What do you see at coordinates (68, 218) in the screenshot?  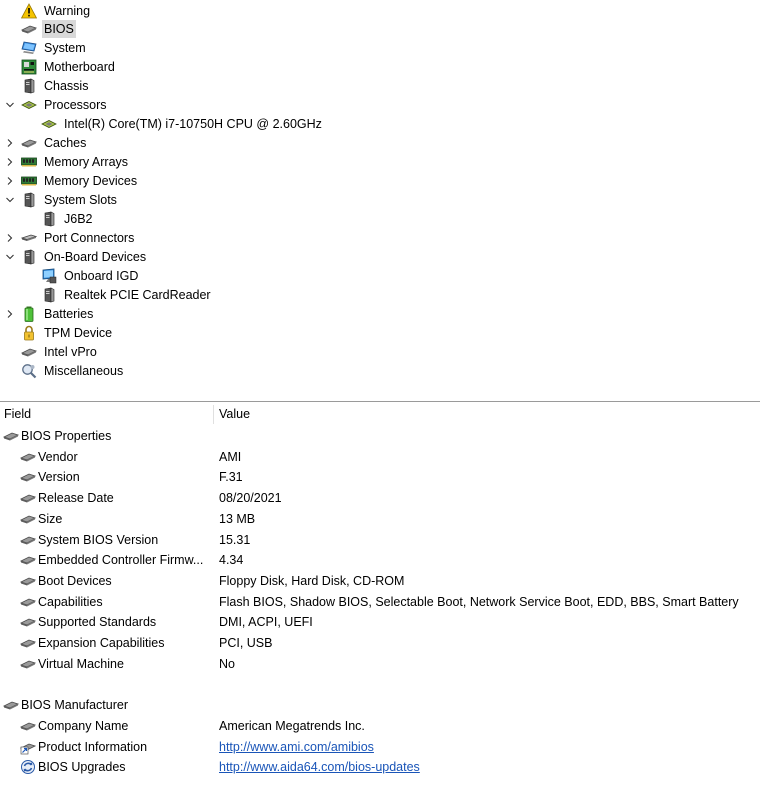 I see `tree-item-j6b2: J6B2` at bounding box center [68, 218].